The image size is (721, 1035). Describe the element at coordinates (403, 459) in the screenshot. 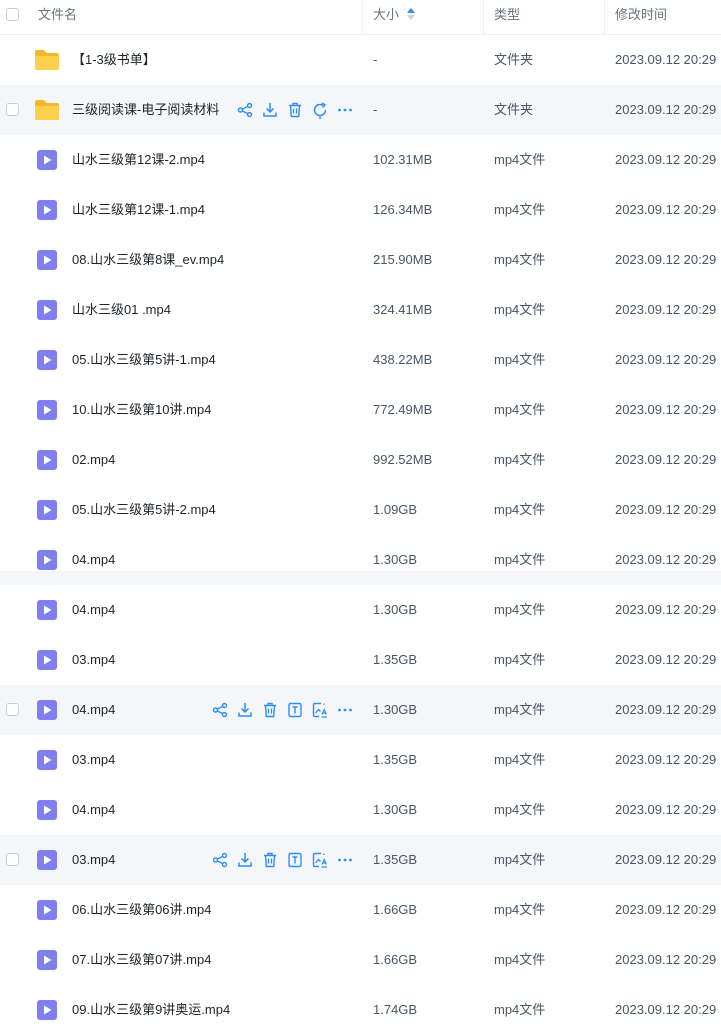

I see `file-size: 992.52MB` at that location.